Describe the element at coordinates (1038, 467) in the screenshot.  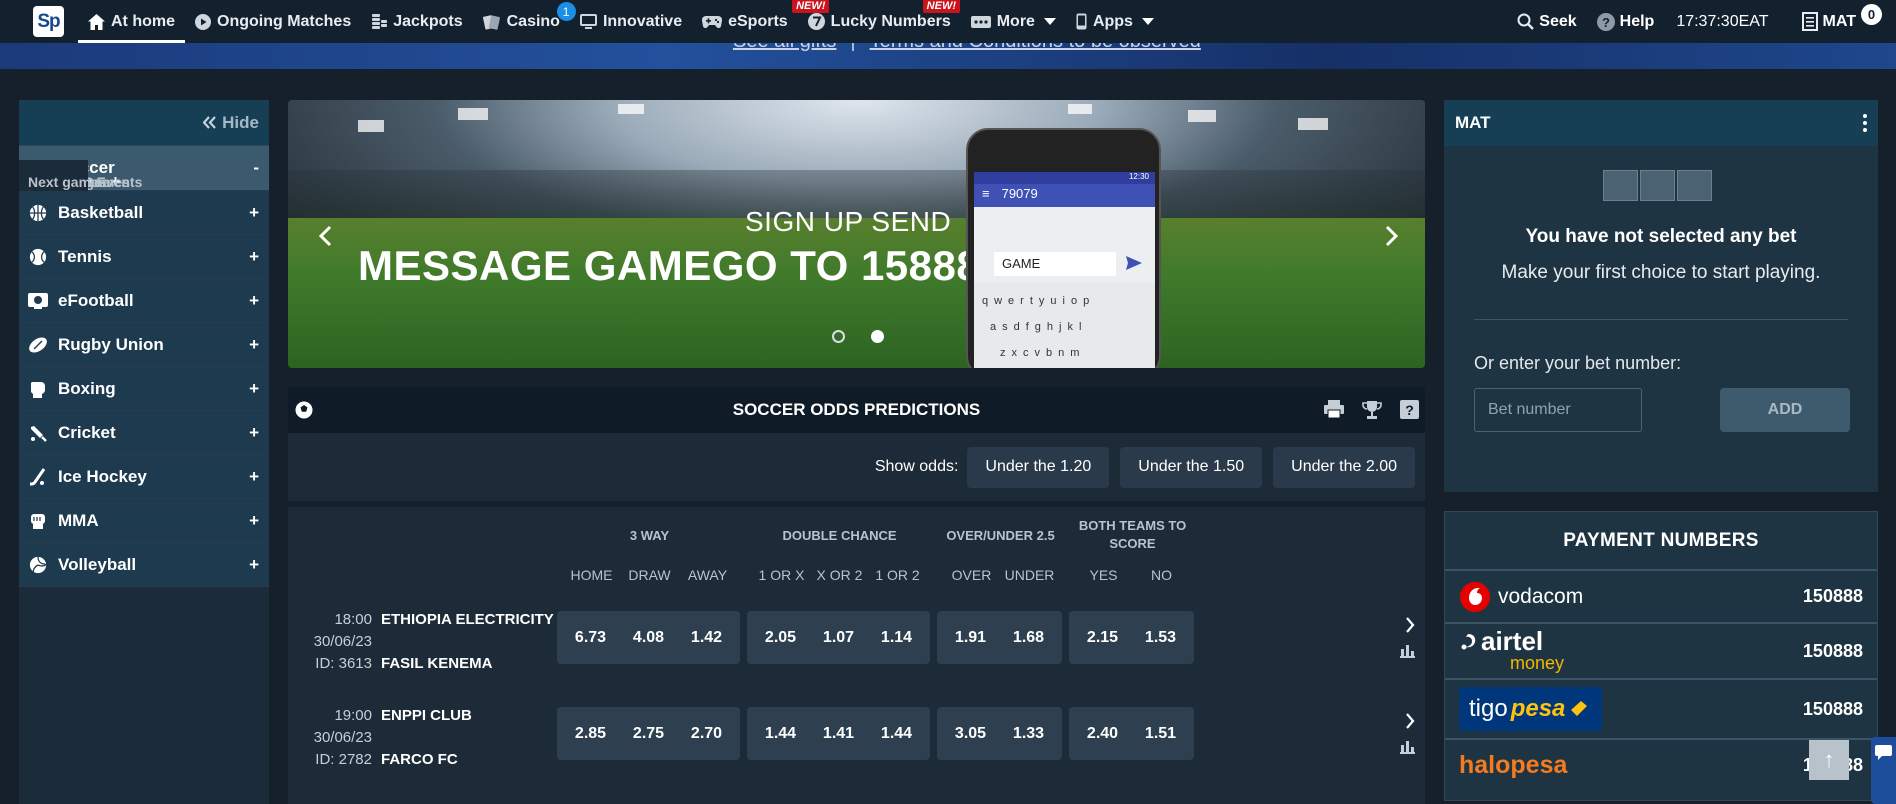
I see `filter-under-1-20-button: Under the 1.20` at that location.